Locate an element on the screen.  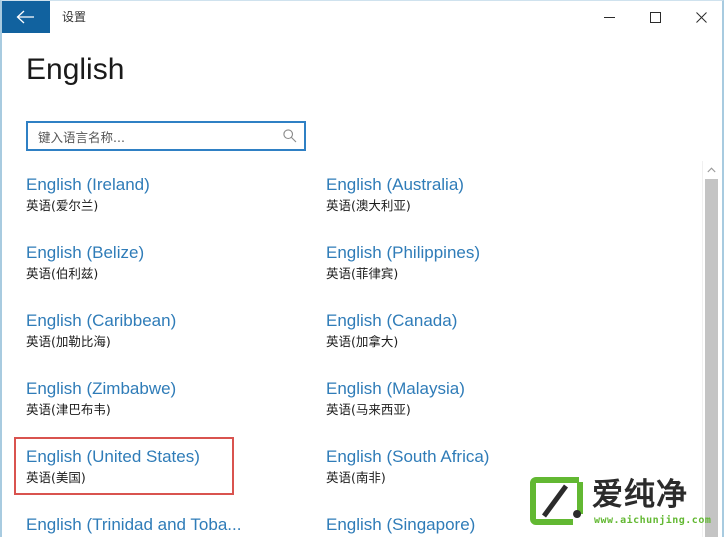
list-item: English (Caribbean) 英语(加勒比海) is located at coordinates (101, 330).